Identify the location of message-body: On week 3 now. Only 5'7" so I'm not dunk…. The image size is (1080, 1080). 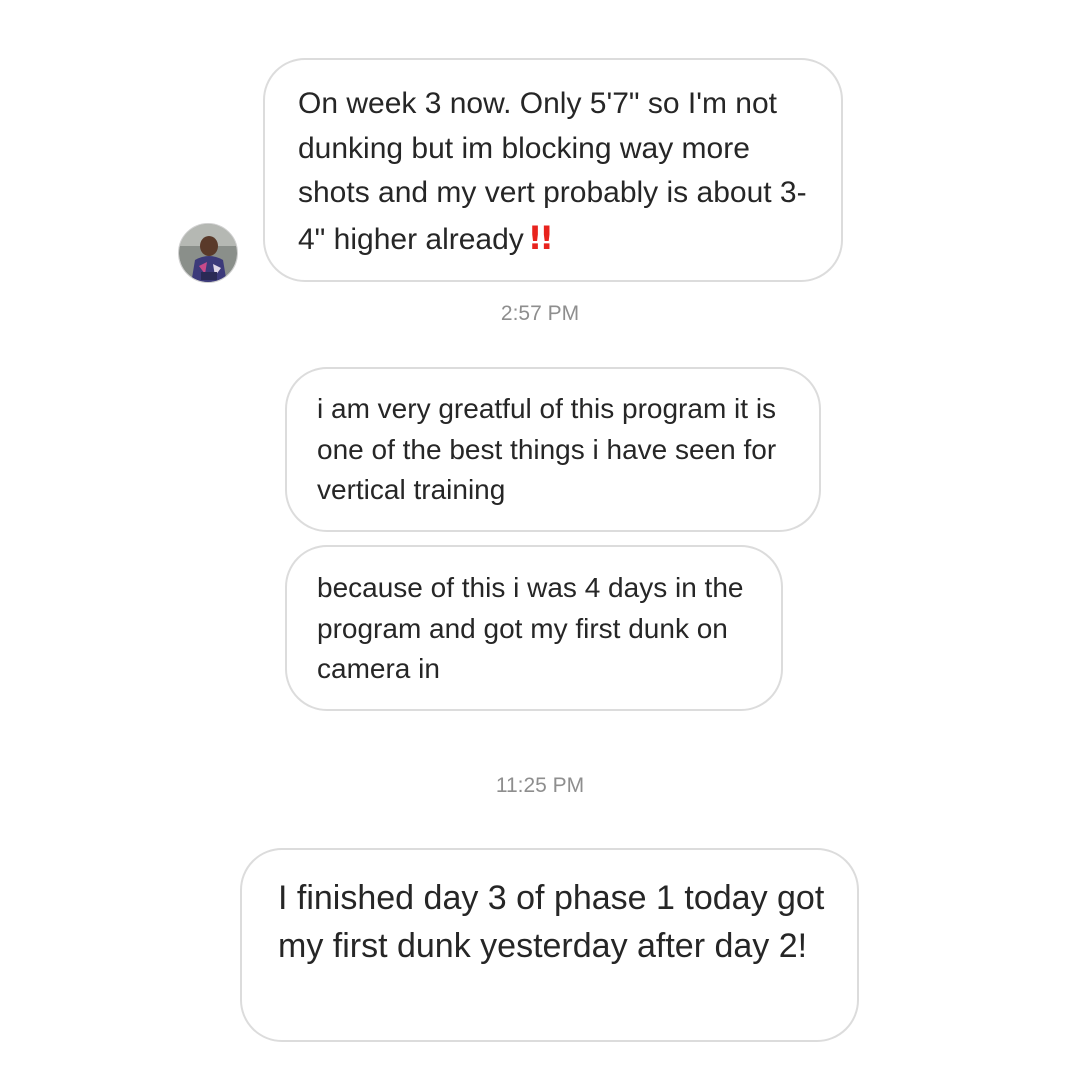
(552, 171).